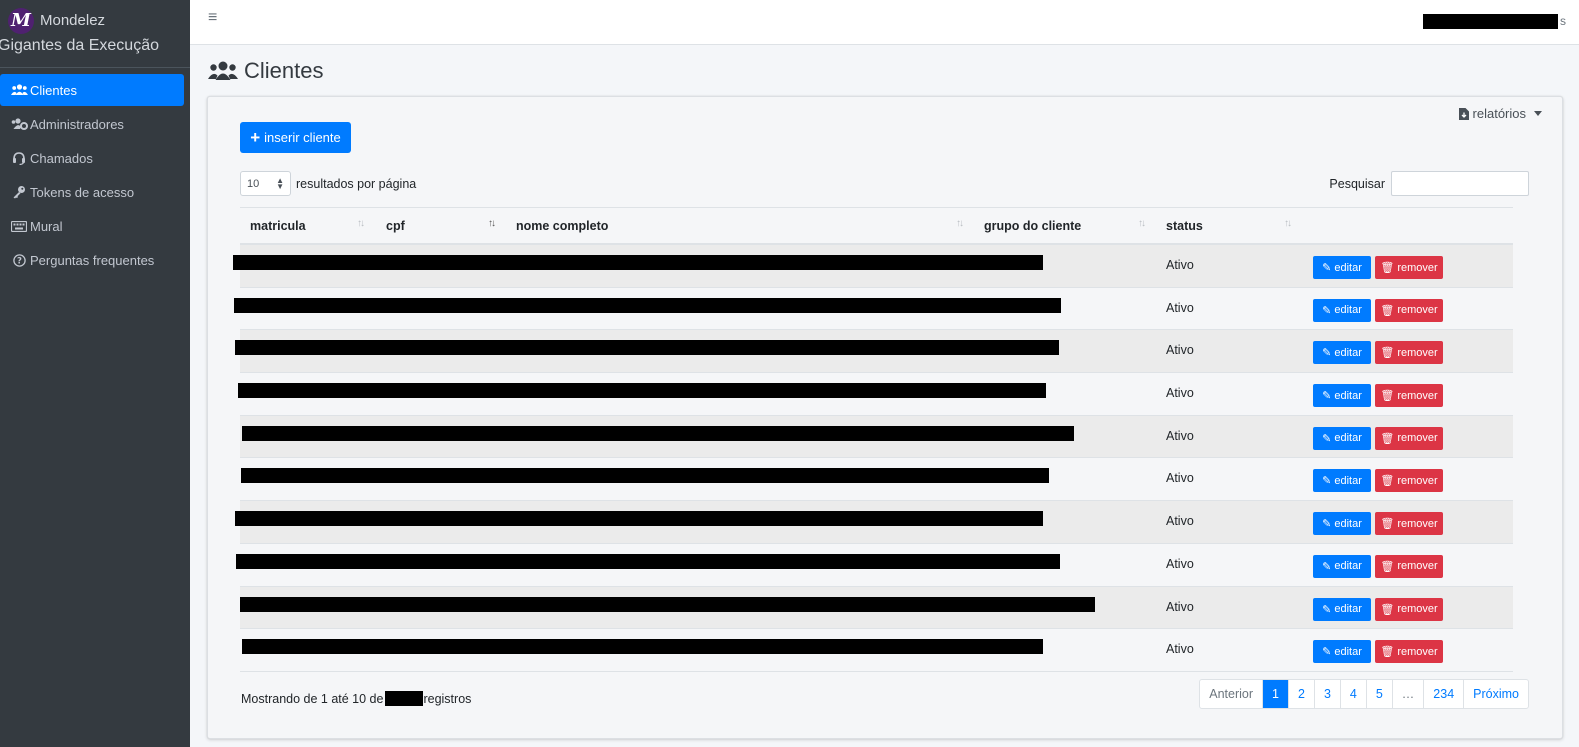 Image resolution: width=1579 pixels, height=747 pixels. What do you see at coordinates (92, 226) in the screenshot?
I see `sidebar-item-mural: Mural` at bounding box center [92, 226].